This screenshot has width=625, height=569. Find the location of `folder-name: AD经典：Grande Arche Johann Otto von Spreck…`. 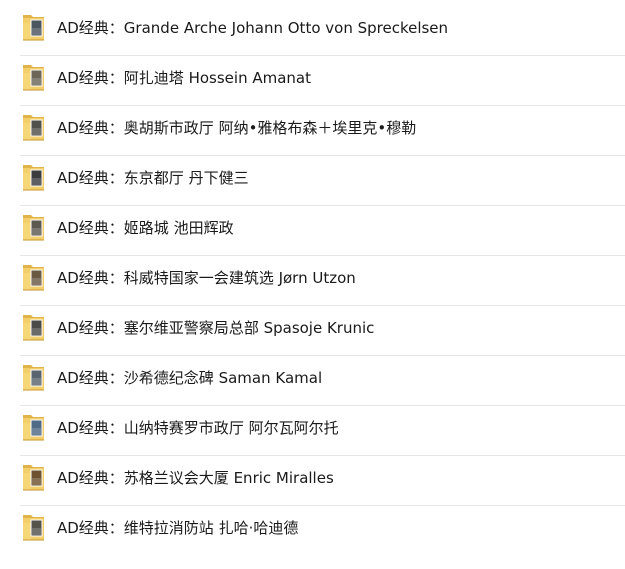

folder-name: AD经典：Grande Arche Johann Otto von Spreck… is located at coordinates (253, 28).